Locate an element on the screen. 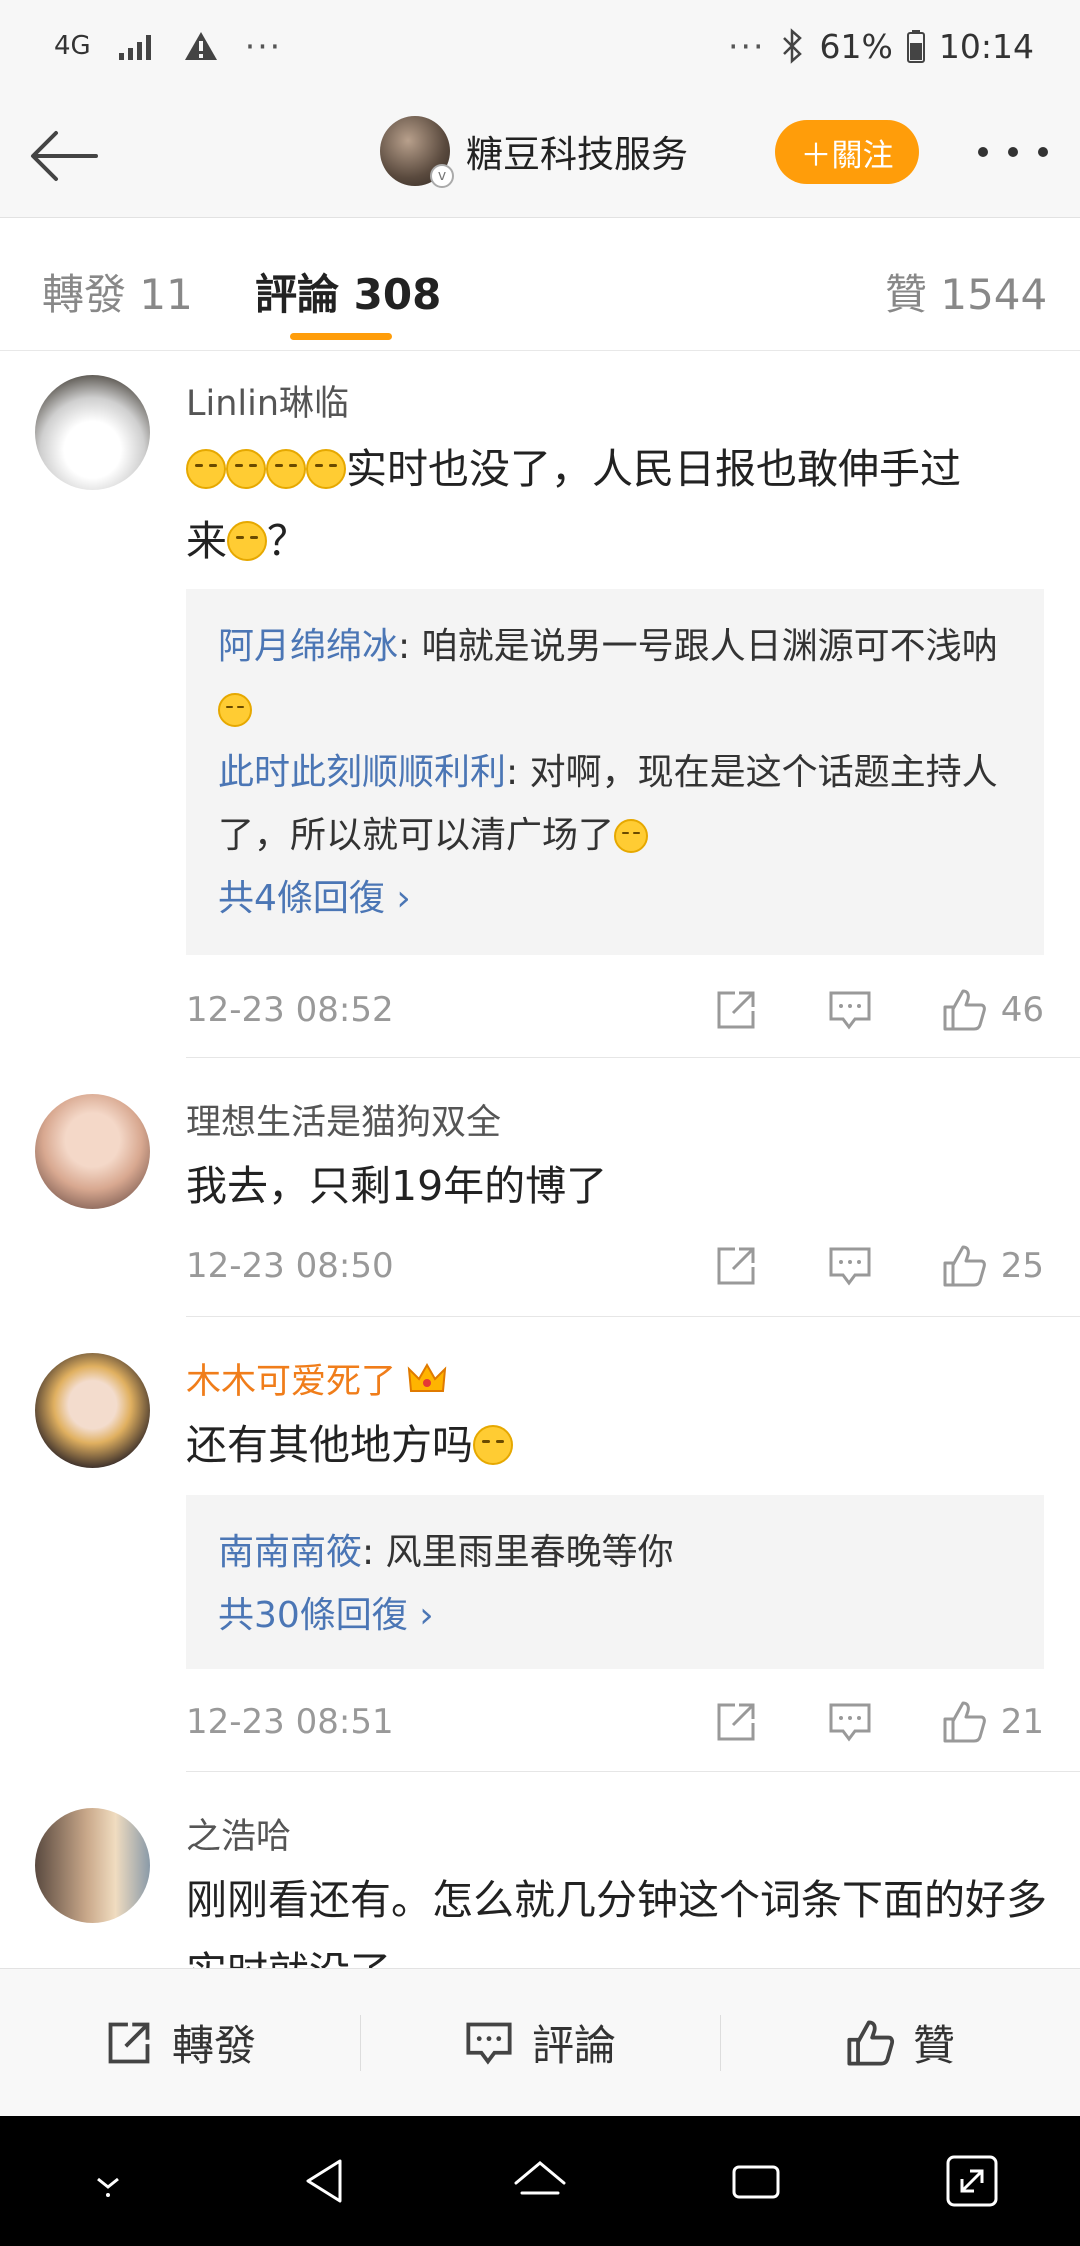 This screenshot has width=1080, height=2246. comment-text-part: 来 is located at coordinates (206, 541).